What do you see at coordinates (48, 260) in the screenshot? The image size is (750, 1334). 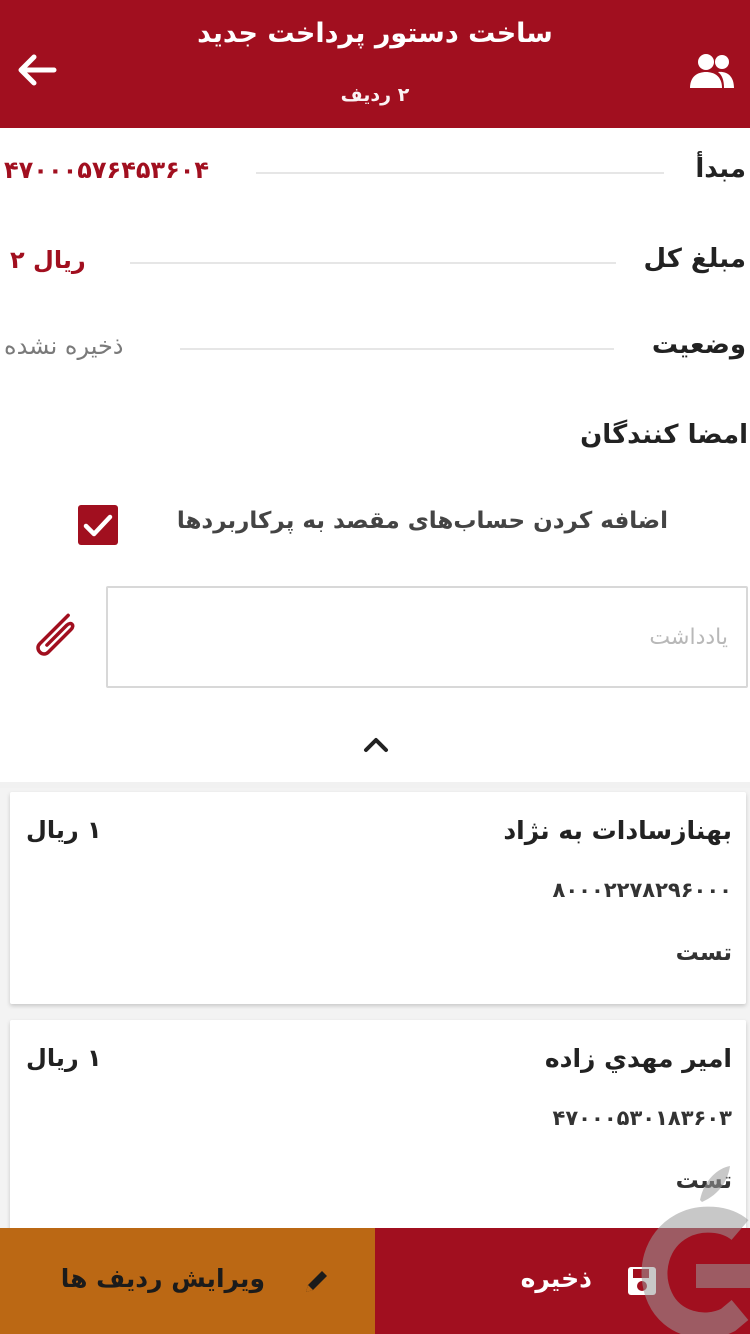 I see `total-amount-value: ۲ ریال` at bounding box center [48, 260].